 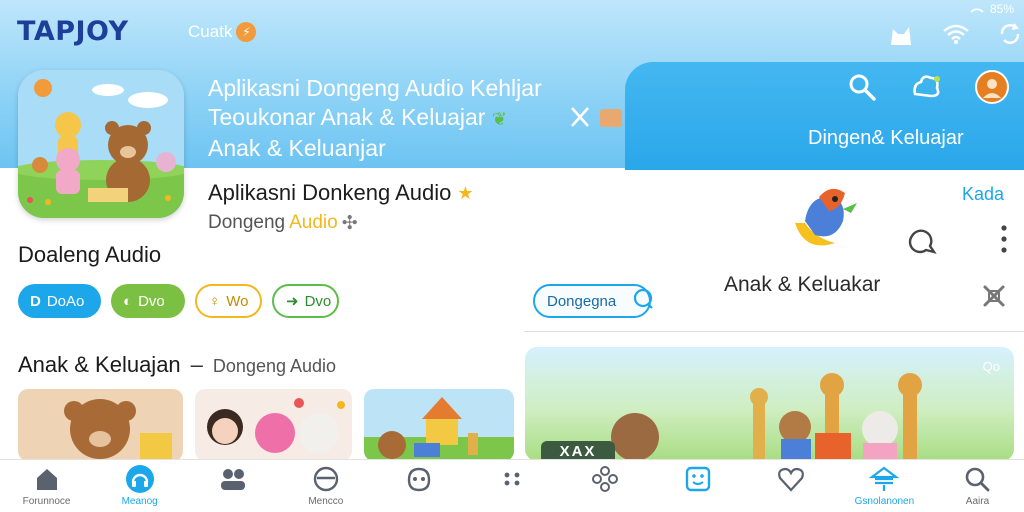 I want to click on nav-item-bowl: Mencco, so click(x=325, y=486).